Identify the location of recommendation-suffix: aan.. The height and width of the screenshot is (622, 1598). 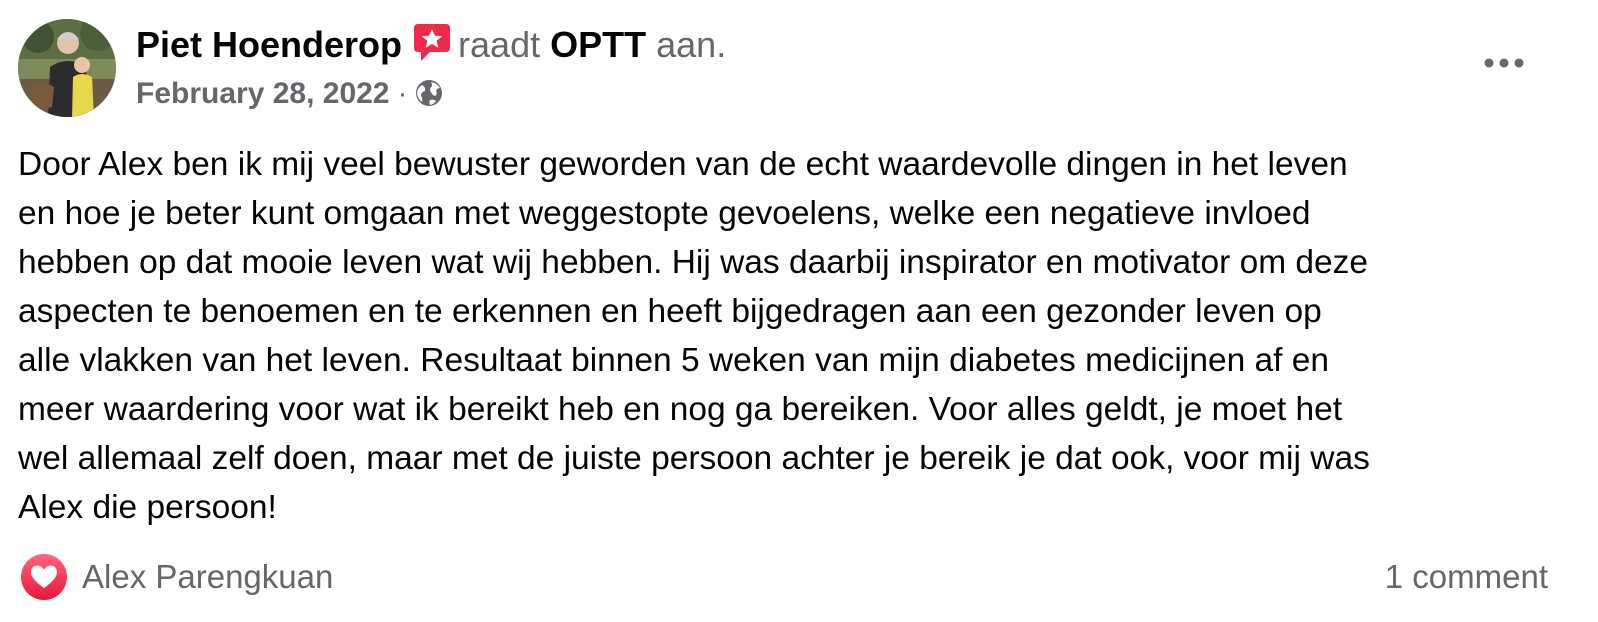
(691, 44).